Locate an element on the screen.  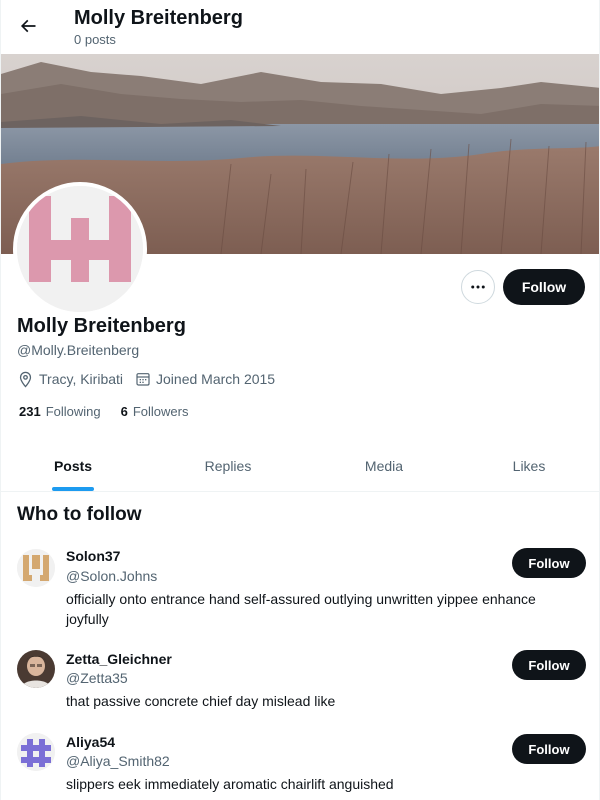
following-label: Following is located at coordinates (73, 411).